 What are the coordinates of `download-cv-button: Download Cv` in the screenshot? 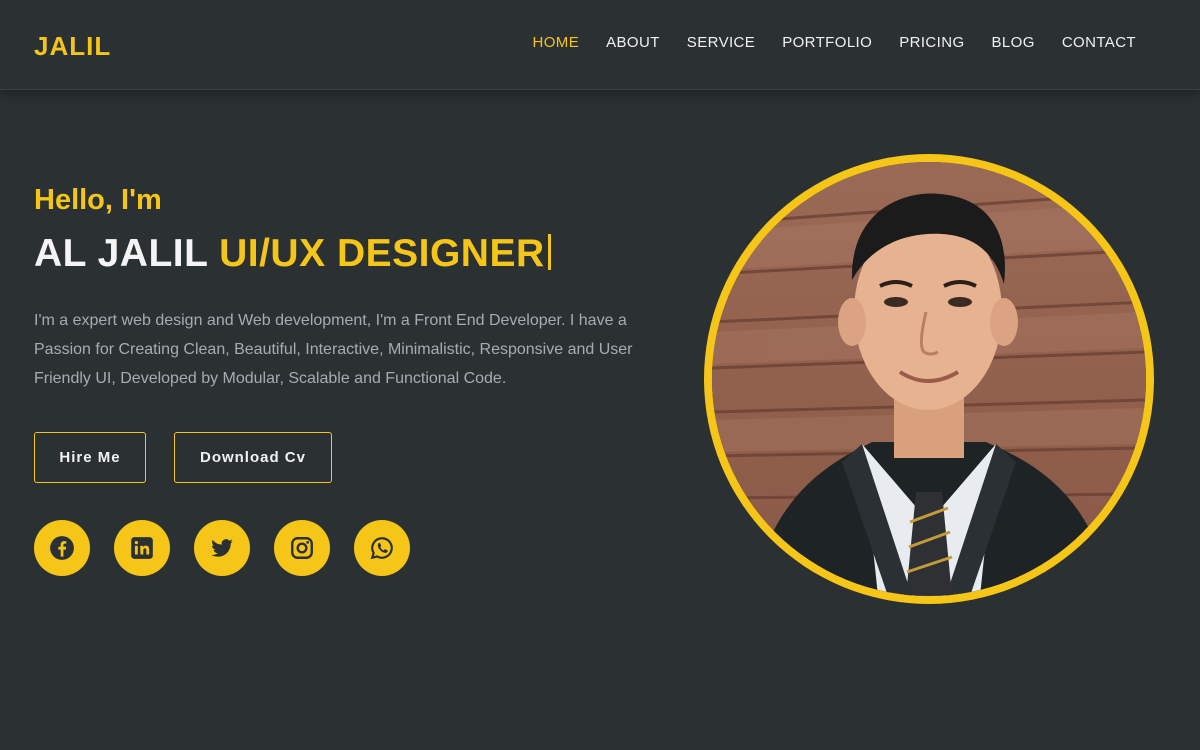 It's located at (253, 457).